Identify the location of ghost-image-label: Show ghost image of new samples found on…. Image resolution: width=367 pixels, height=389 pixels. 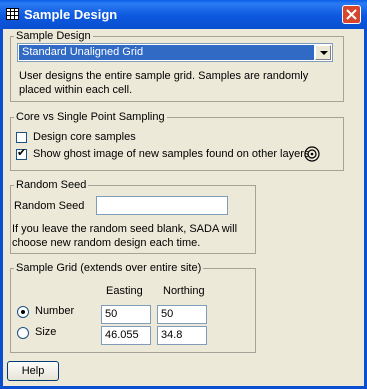
(171, 154).